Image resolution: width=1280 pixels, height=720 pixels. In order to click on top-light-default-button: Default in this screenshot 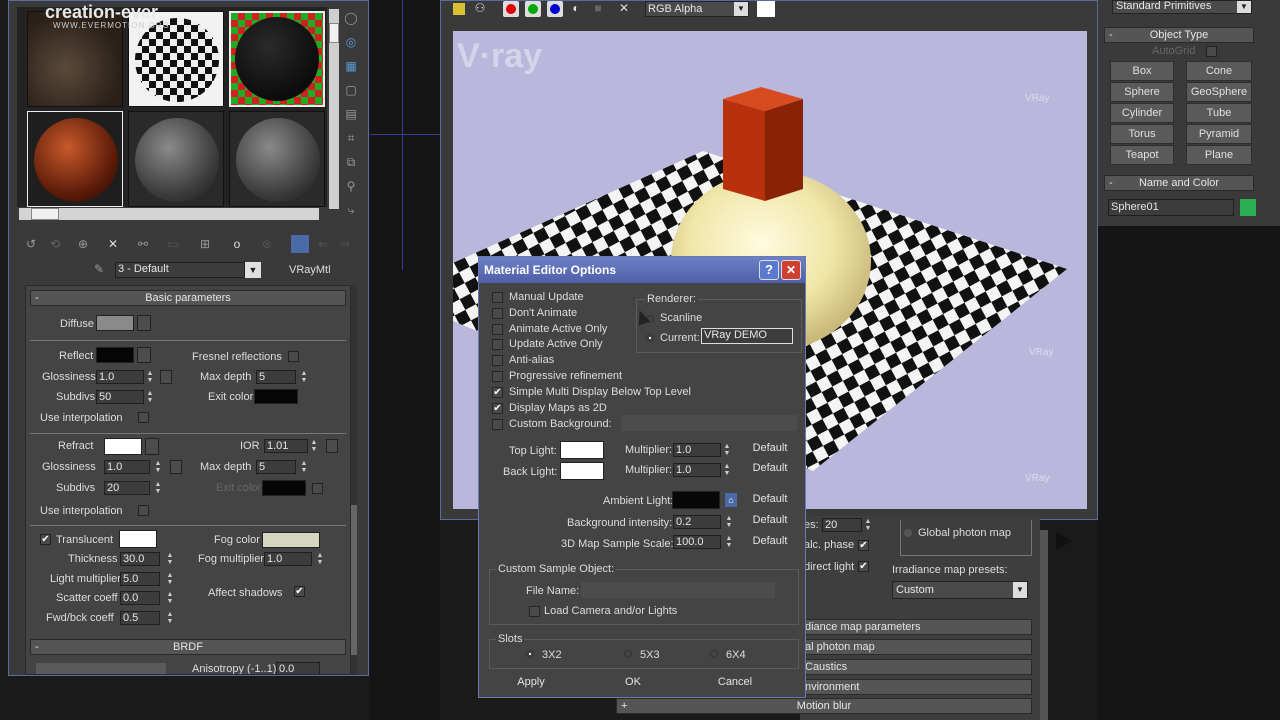, I will do `click(770, 448)`.